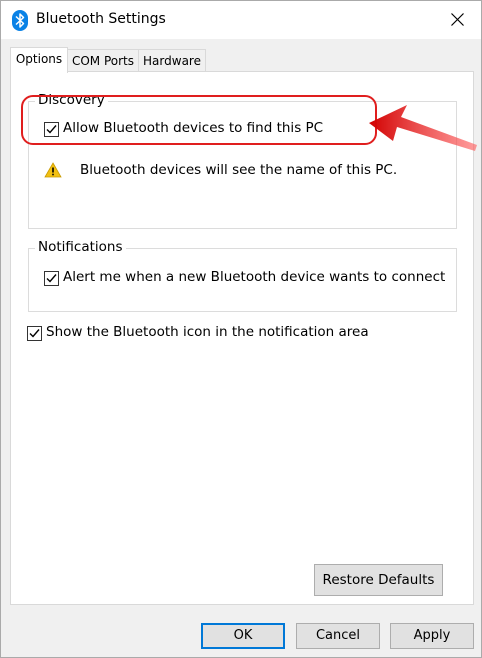 The width and height of the screenshot is (482, 658). I want to click on notifications-legend: Notifications, so click(80, 247).